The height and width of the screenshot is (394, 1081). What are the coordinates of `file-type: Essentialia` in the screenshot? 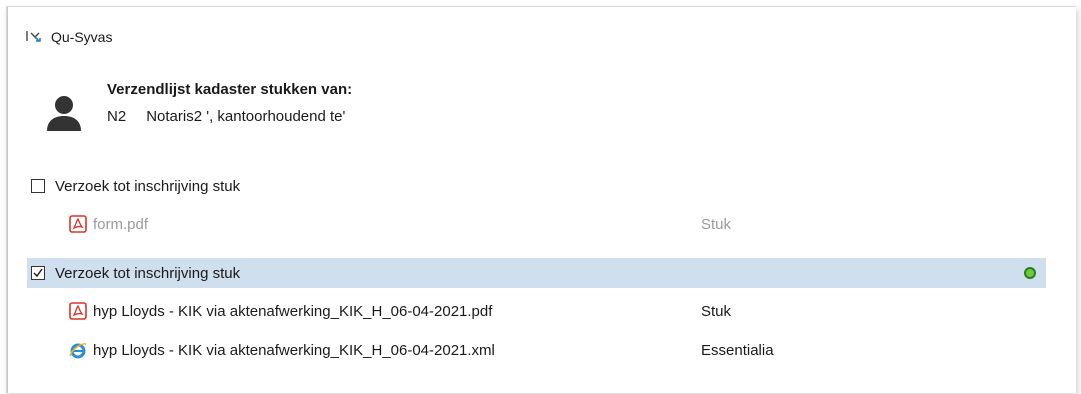 It's located at (737, 350).